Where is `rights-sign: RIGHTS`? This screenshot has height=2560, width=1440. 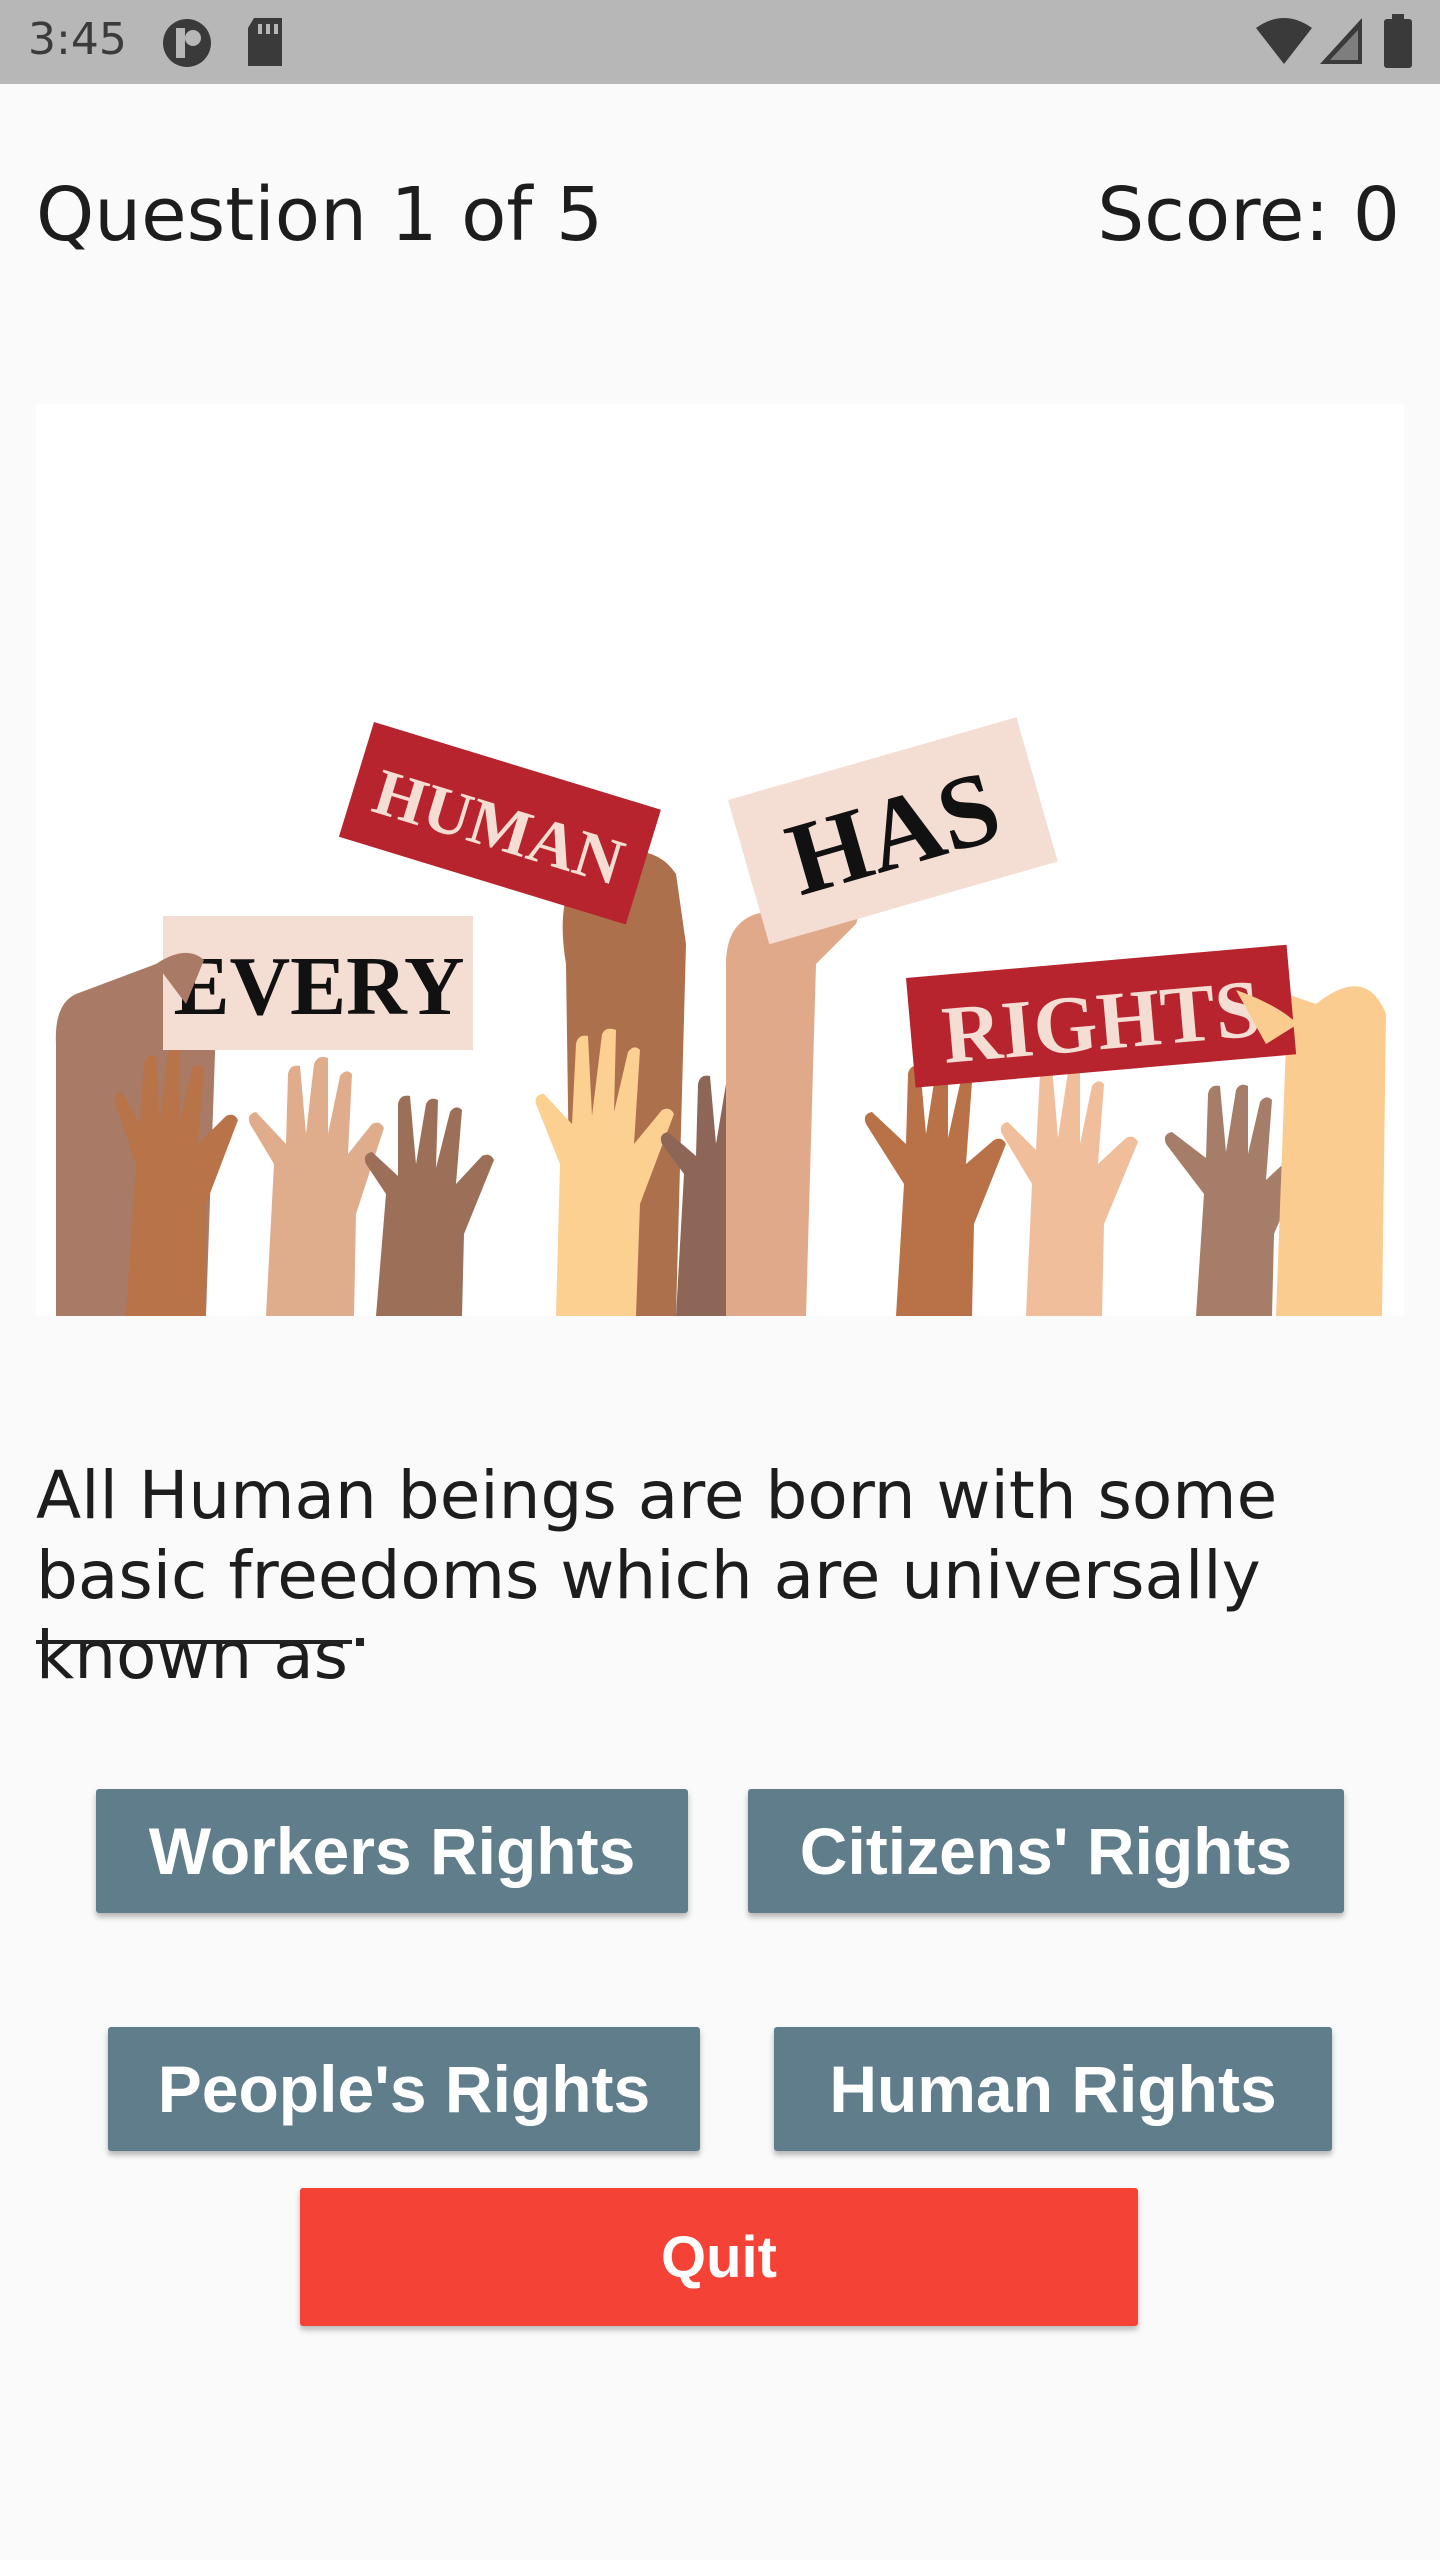 rights-sign: RIGHTS is located at coordinates (1101, 1016).